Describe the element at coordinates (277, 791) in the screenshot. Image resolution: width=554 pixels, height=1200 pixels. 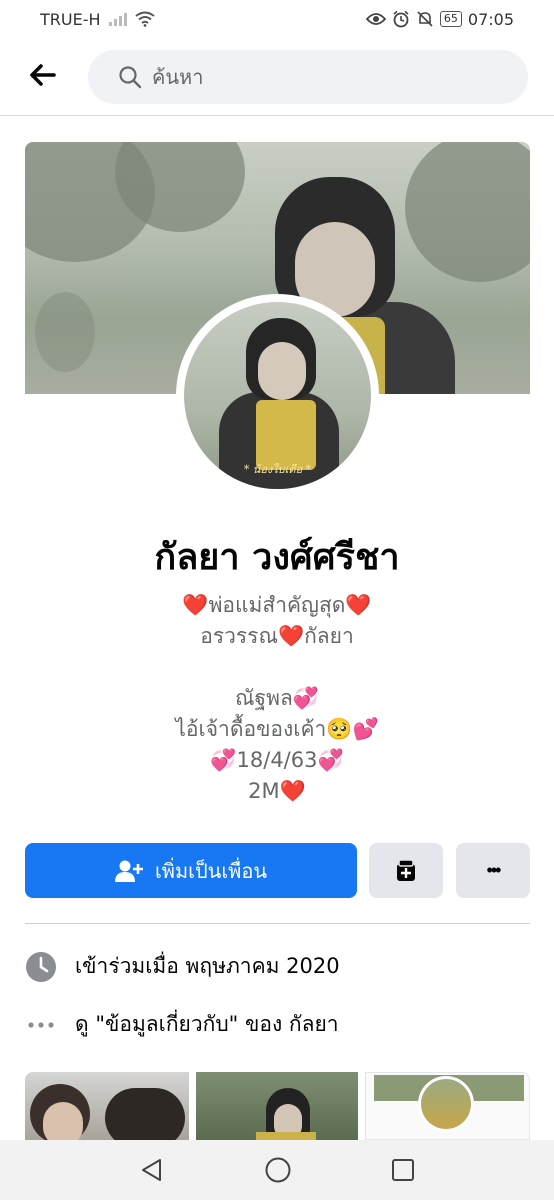
I see `bio-line: 2M❤️` at that location.